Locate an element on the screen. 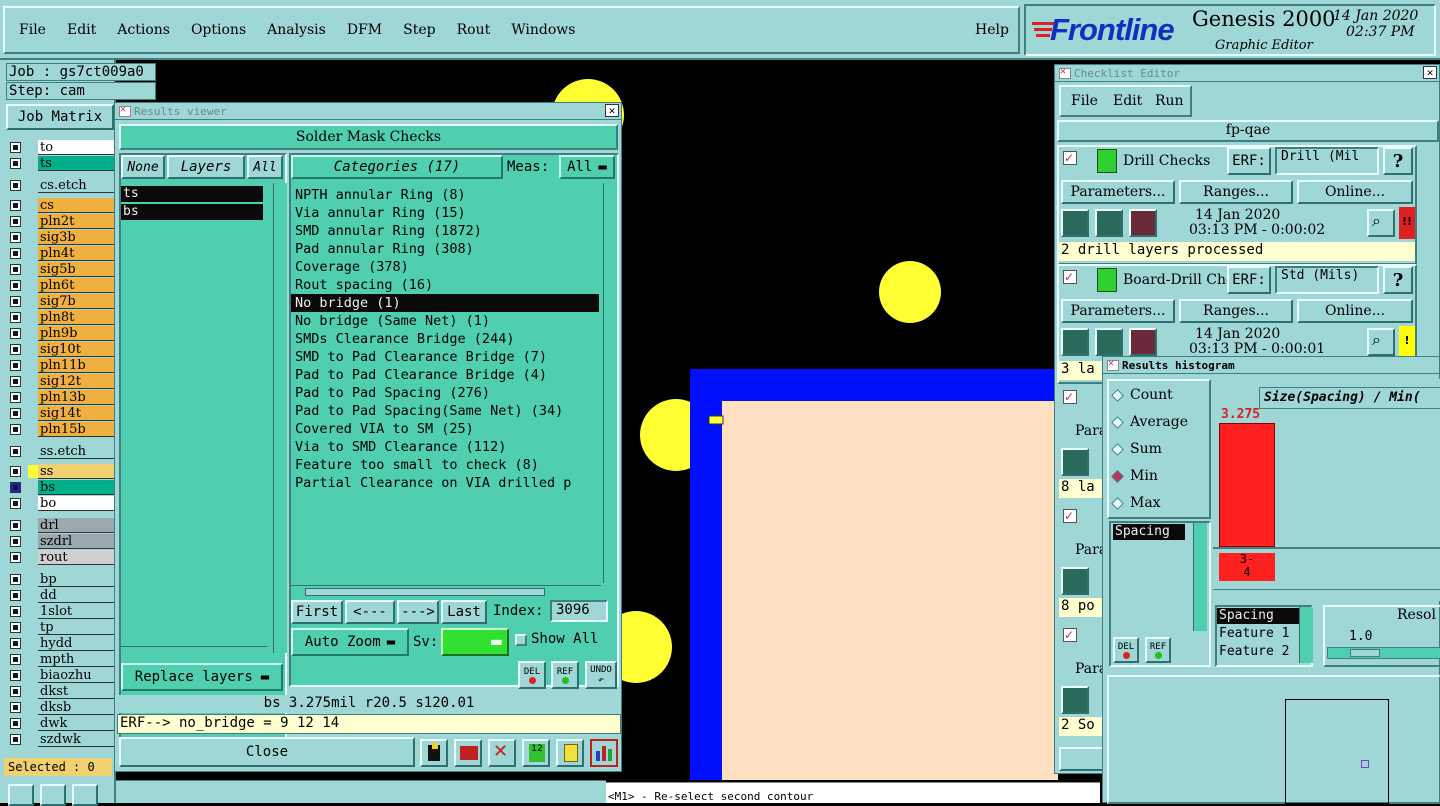  layer-row: tp is located at coordinates (59, 627).